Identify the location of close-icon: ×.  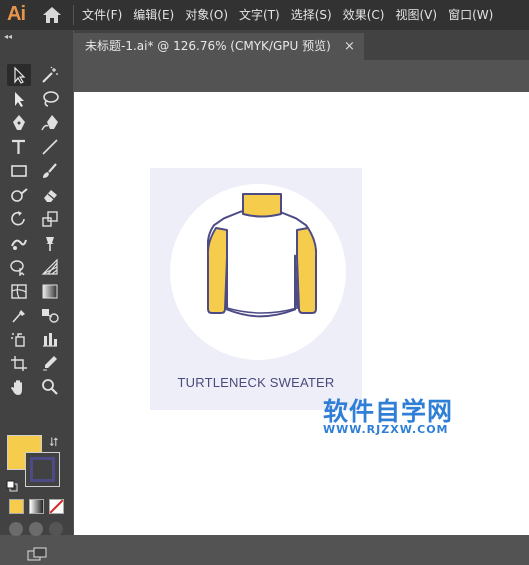
(349, 46).